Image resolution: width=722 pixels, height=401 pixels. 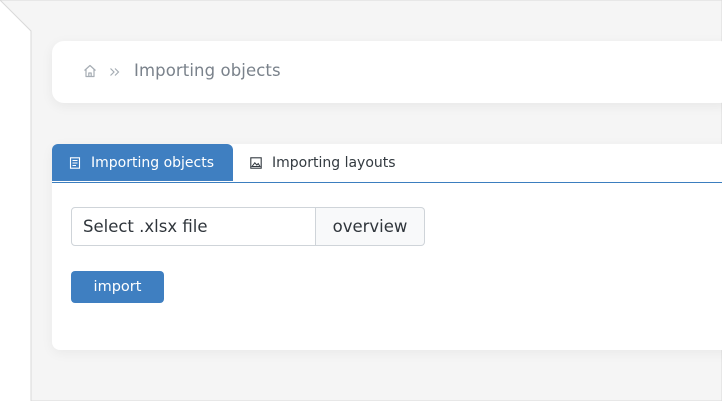 What do you see at coordinates (334, 162) in the screenshot?
I see `tab-label: Importing layouts` at bounding box center [334, 162].